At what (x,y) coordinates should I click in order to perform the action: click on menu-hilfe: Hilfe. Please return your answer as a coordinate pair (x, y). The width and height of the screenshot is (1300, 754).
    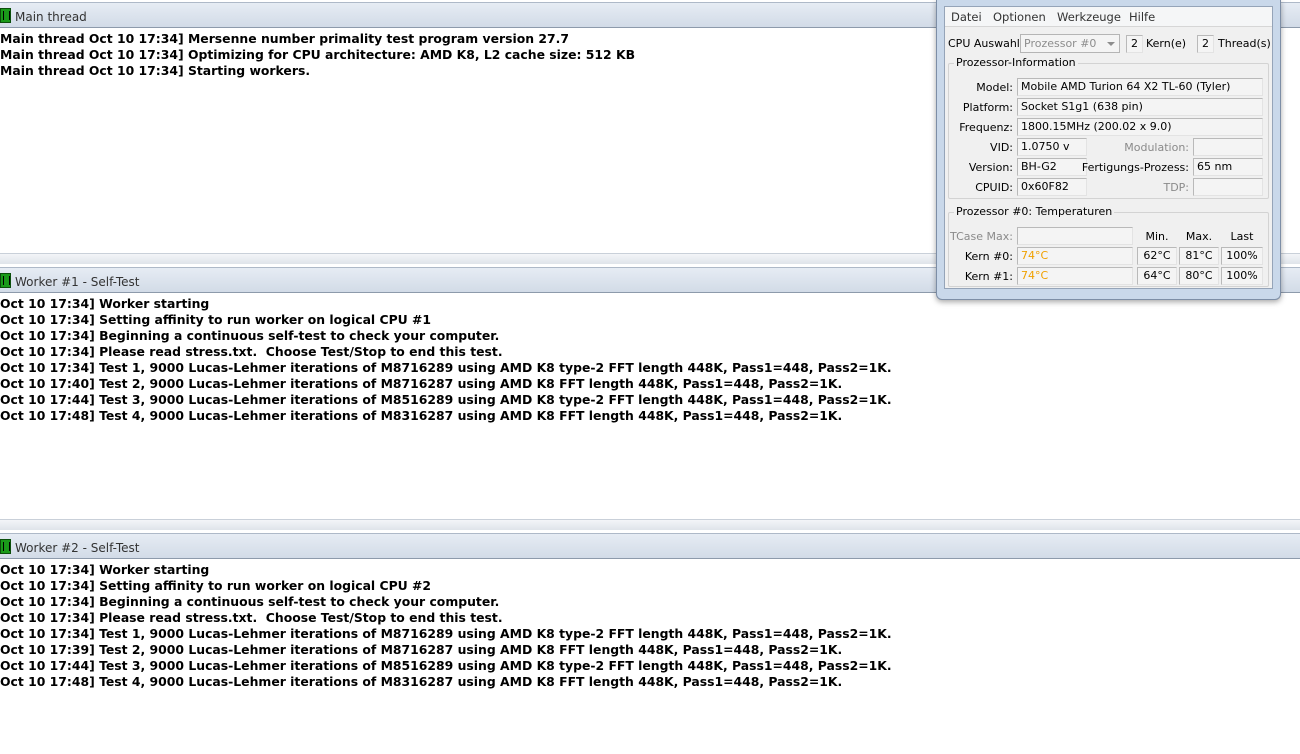
    Looking at the image, I should click on (1142, 17).